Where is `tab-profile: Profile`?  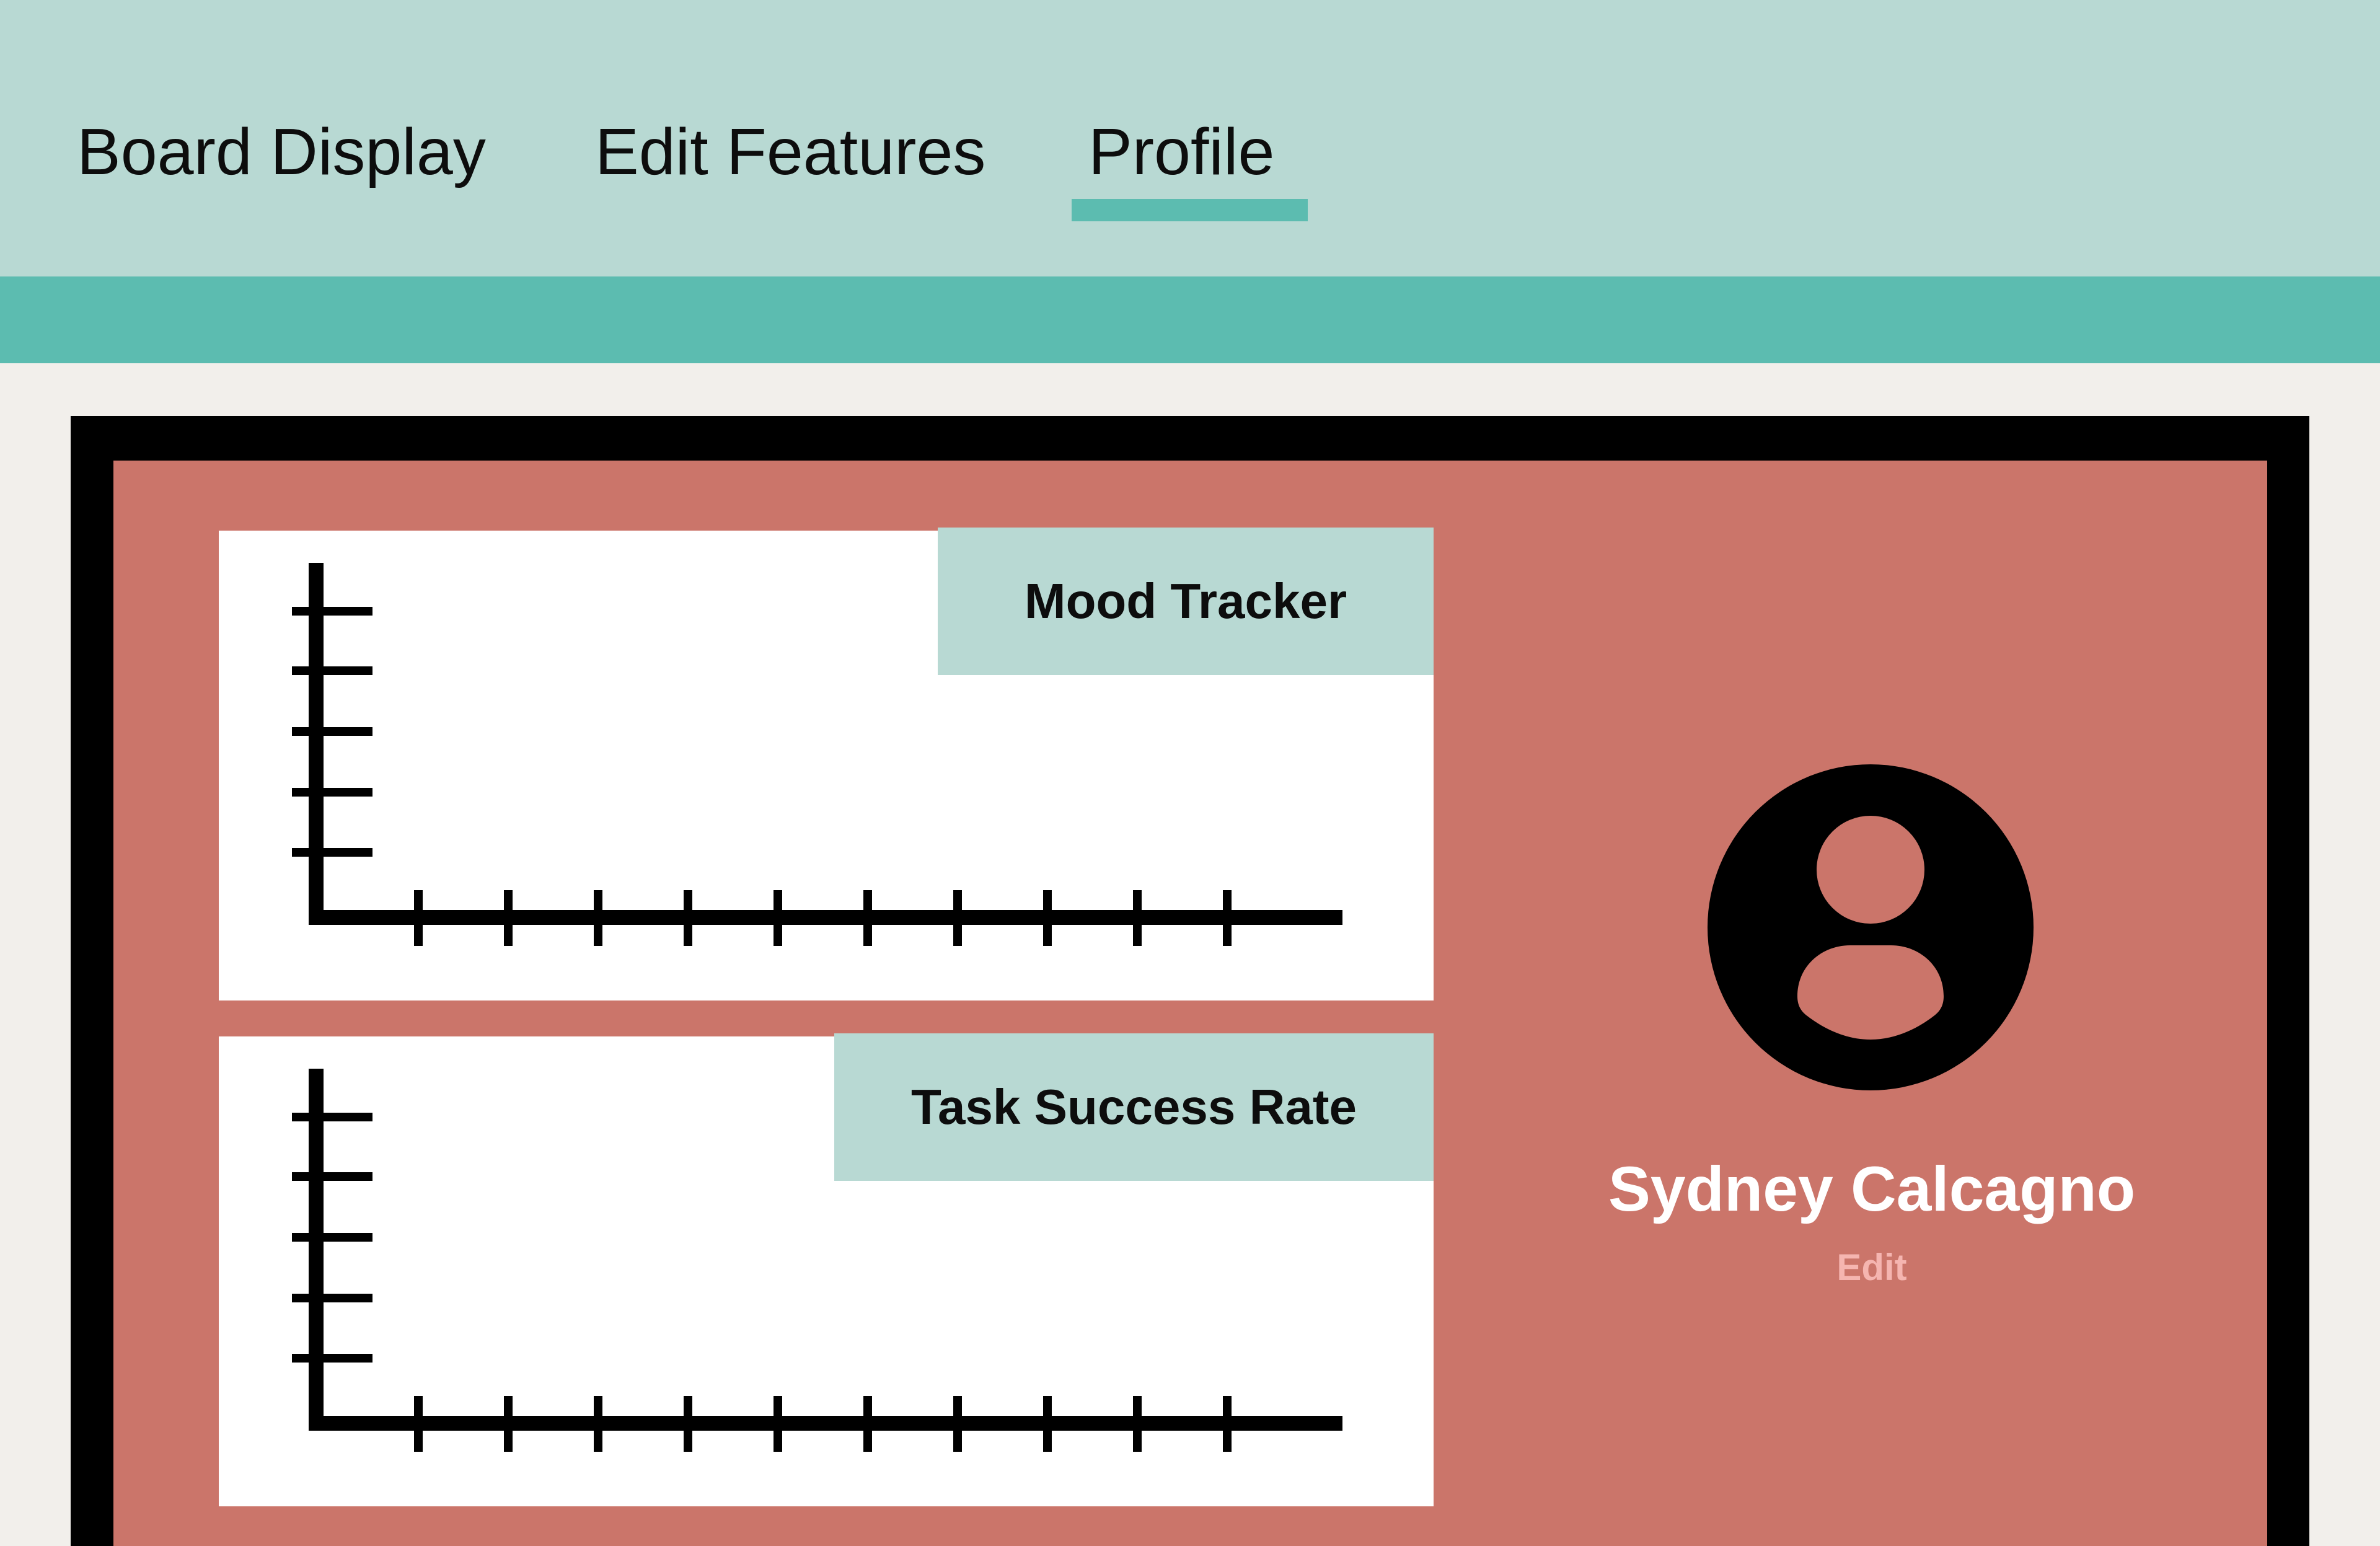 tab-profile: Profile is located at coordinates (1181, 152).